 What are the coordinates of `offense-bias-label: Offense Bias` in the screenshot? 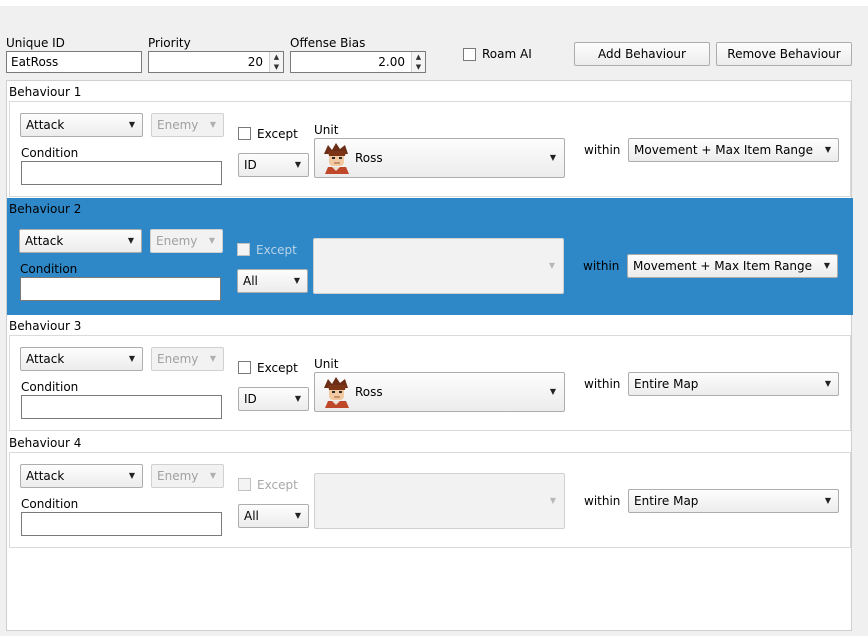 It's located at (328, 43).